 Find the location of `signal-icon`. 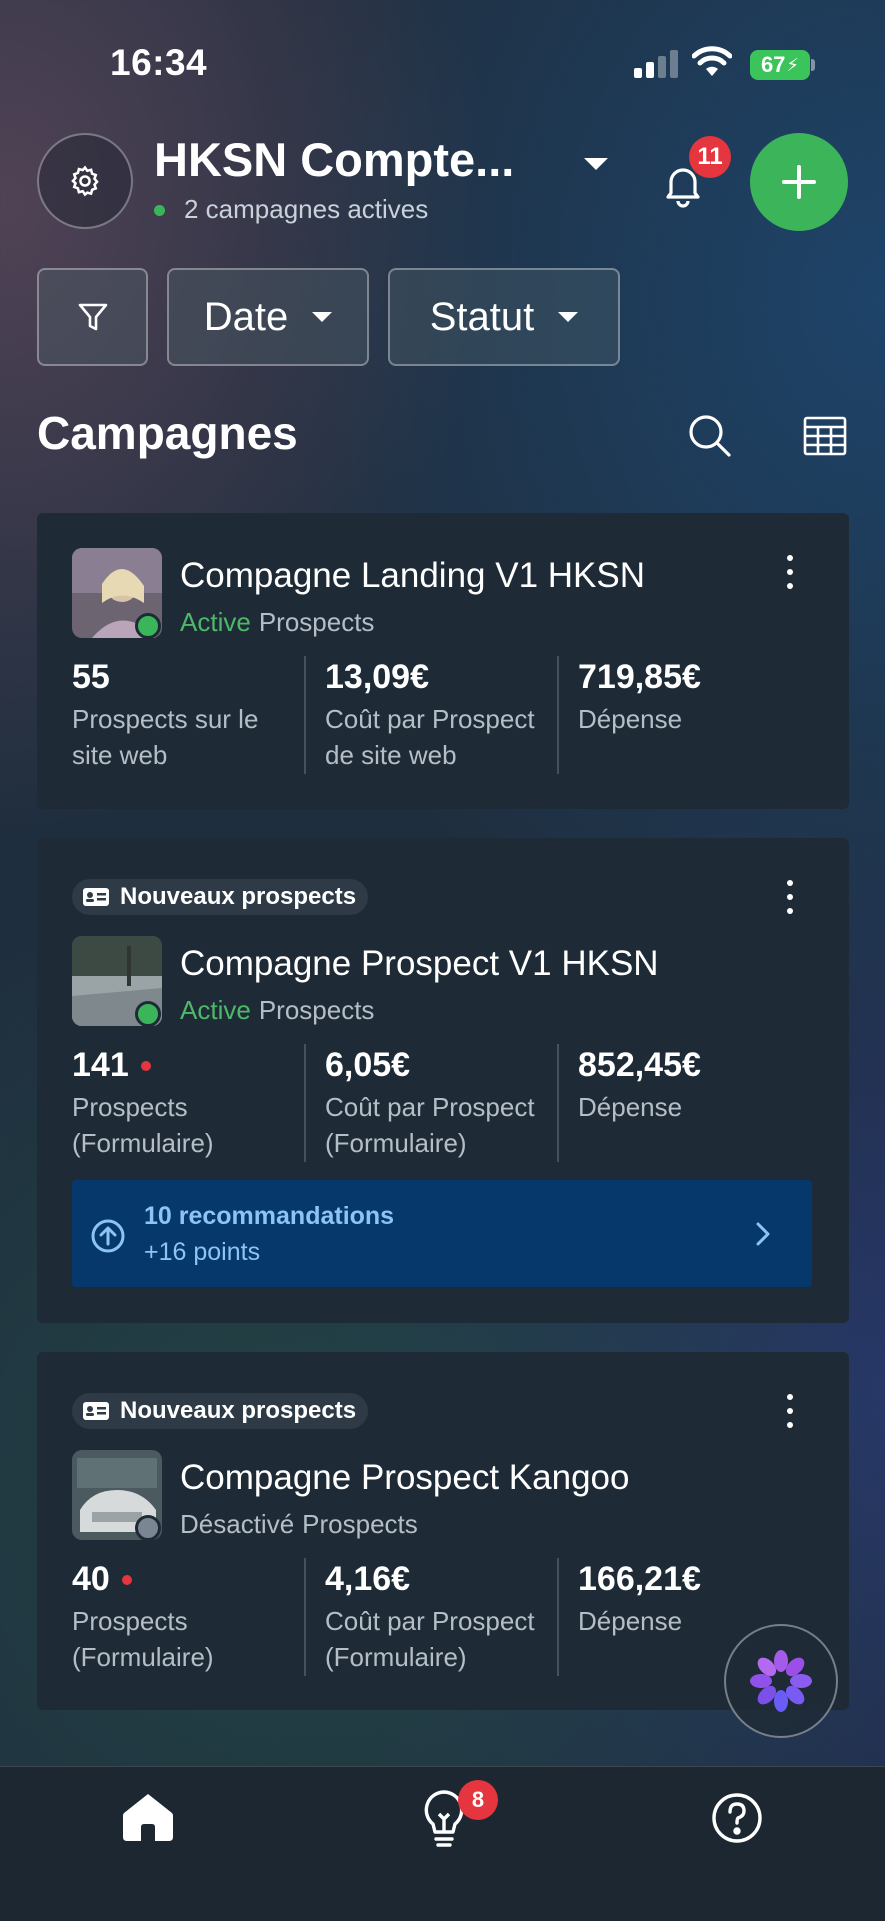

signal-icon is located at coordinates (656, 64).